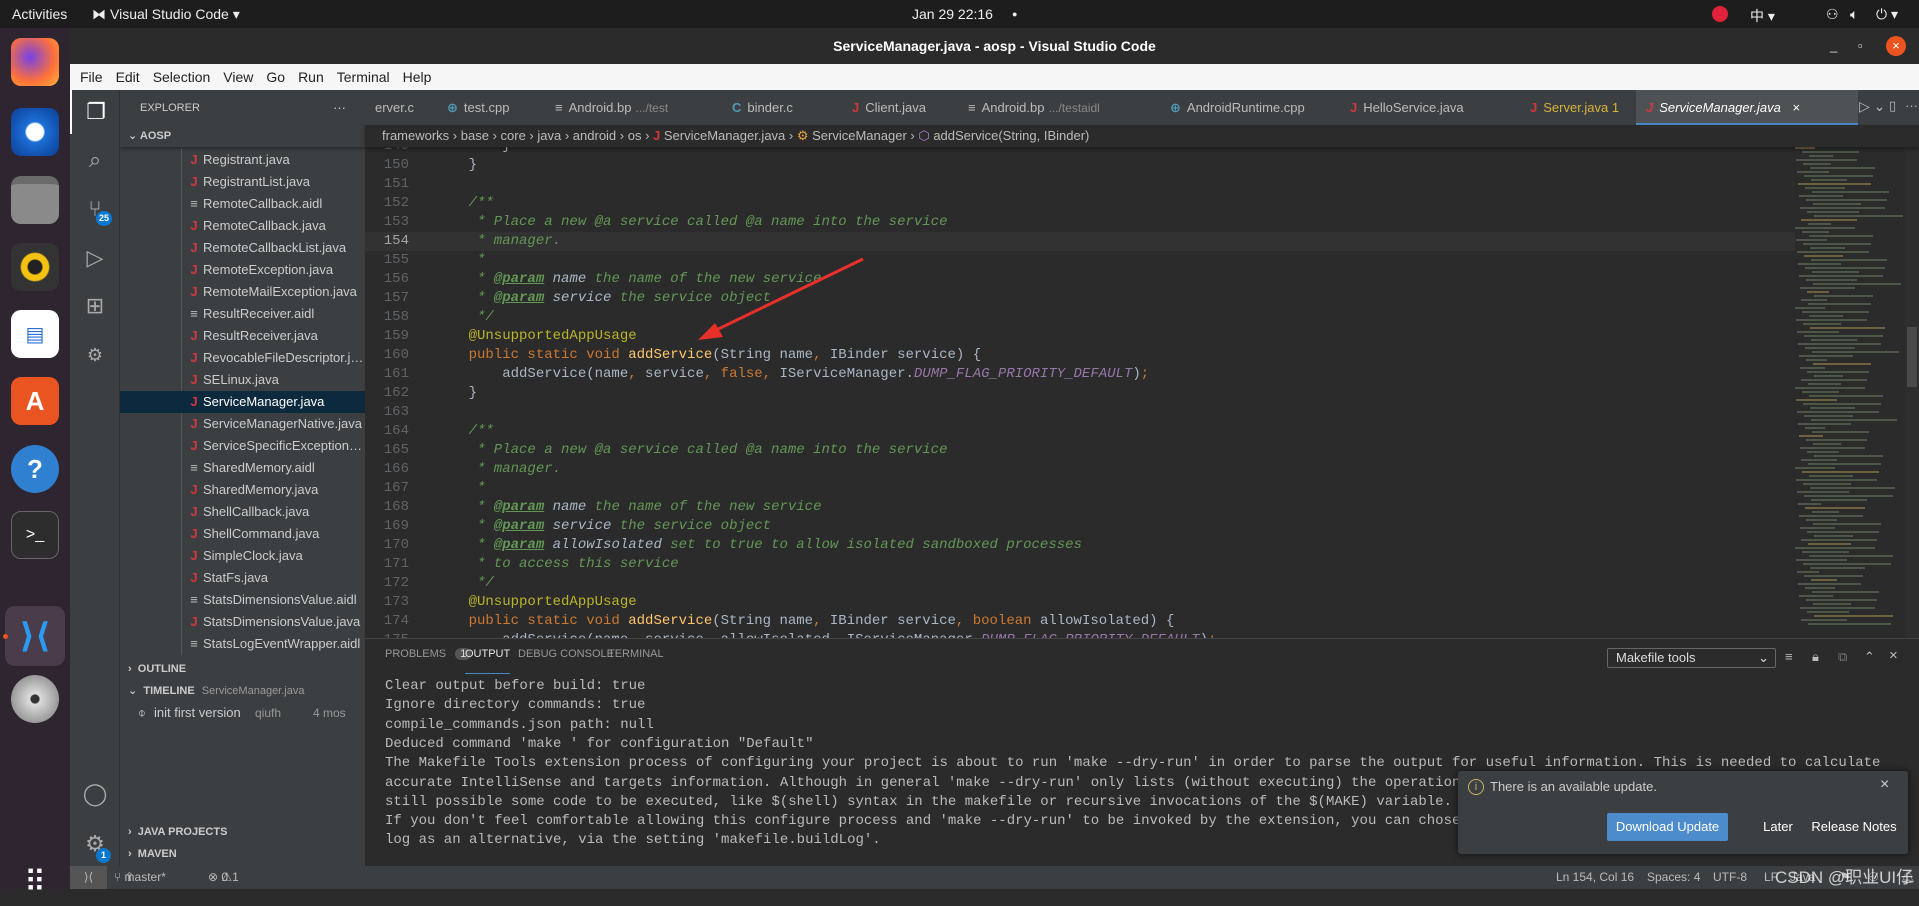 The height and width of the screenshot is (906, 1919). What do you see at coordinates (242, 578) in the screenshot?
I see `file-item: J StatFs.java` at bounding box center [242, 578].